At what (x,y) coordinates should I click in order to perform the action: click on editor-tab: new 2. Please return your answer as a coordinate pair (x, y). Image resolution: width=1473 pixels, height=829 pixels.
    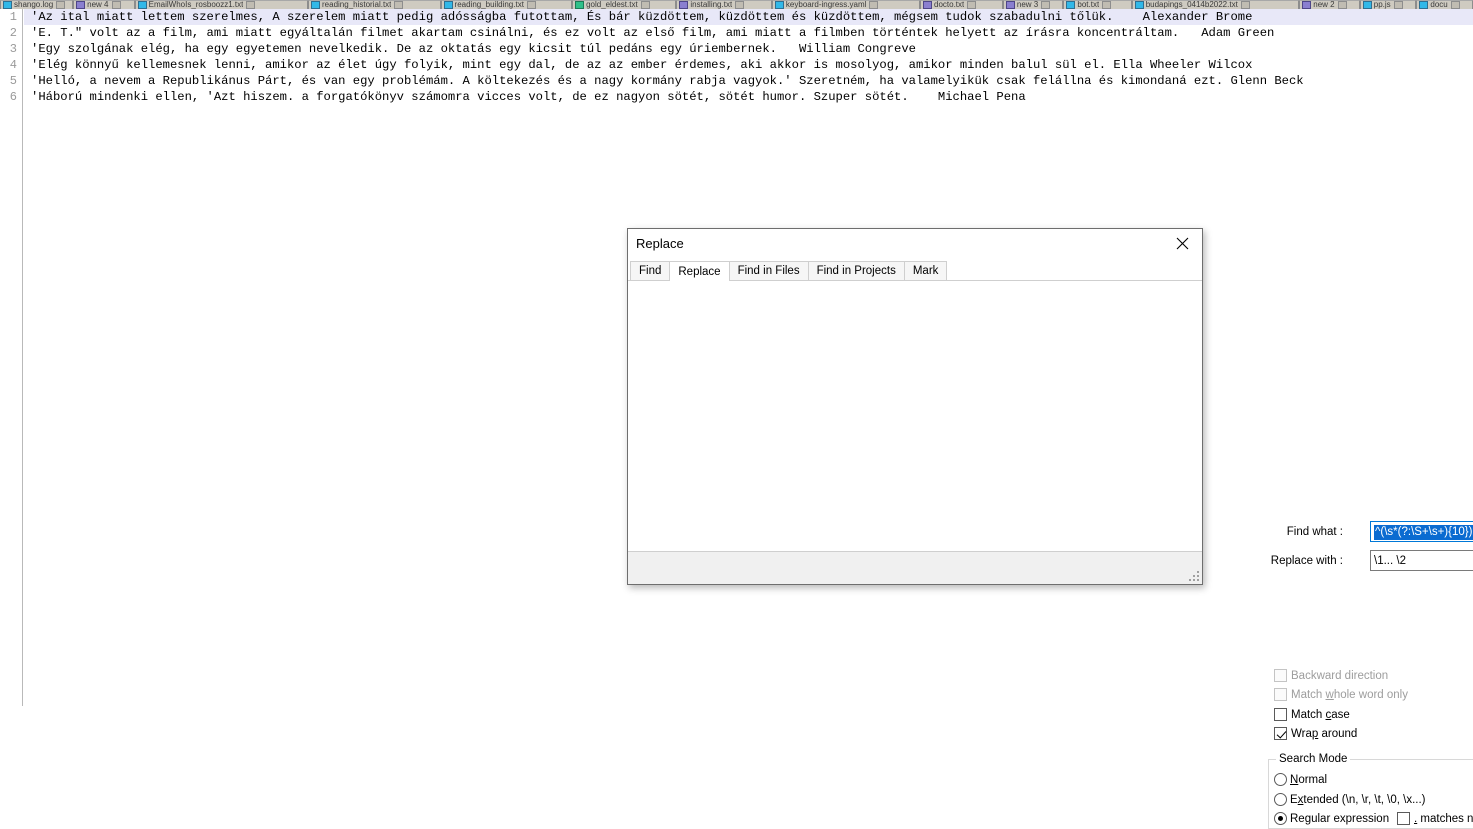
    Looking at the image, I should click on (1329, 4).